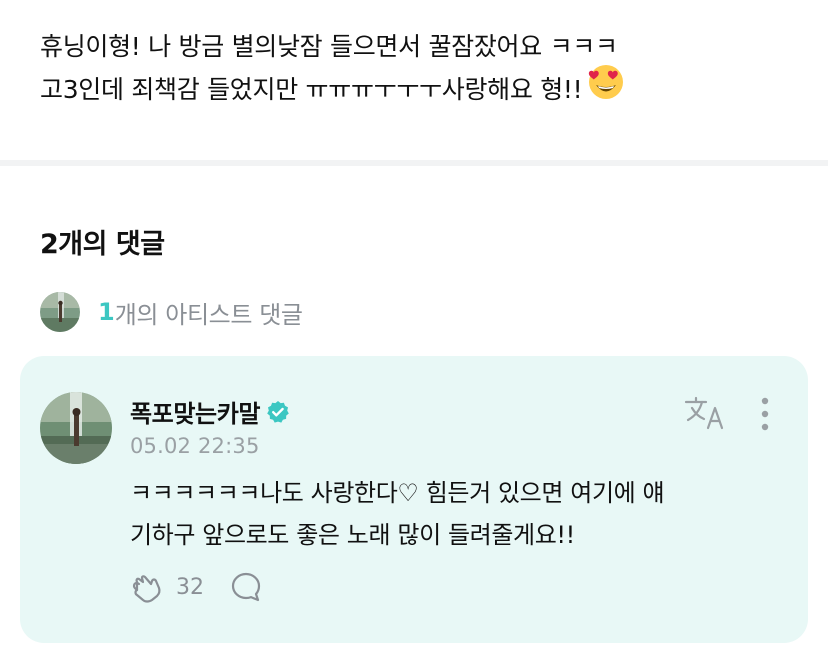  What do you see at coordinates (106, 312) in the screenshot?
I see `artist-comment-count: 1` at bounding box center [106, 312].